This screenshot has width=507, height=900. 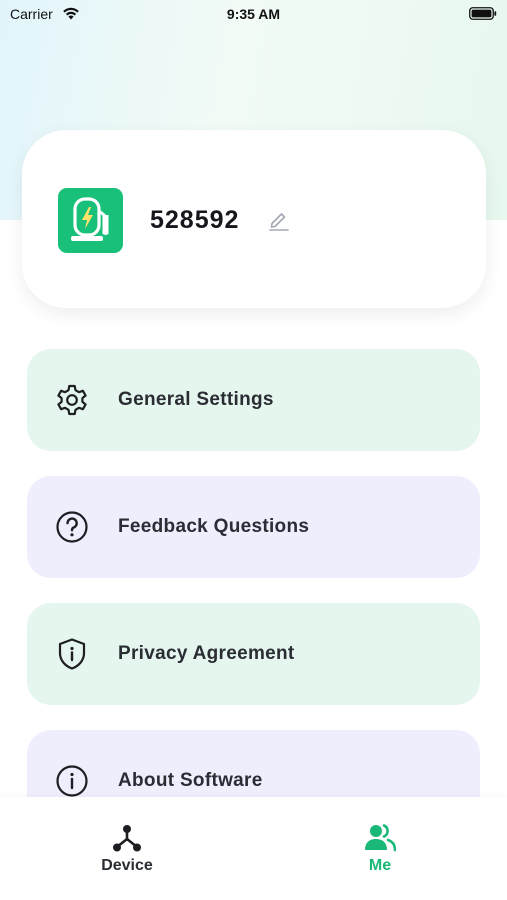 I want to click on charger-icon, so click(x=89, y=218).